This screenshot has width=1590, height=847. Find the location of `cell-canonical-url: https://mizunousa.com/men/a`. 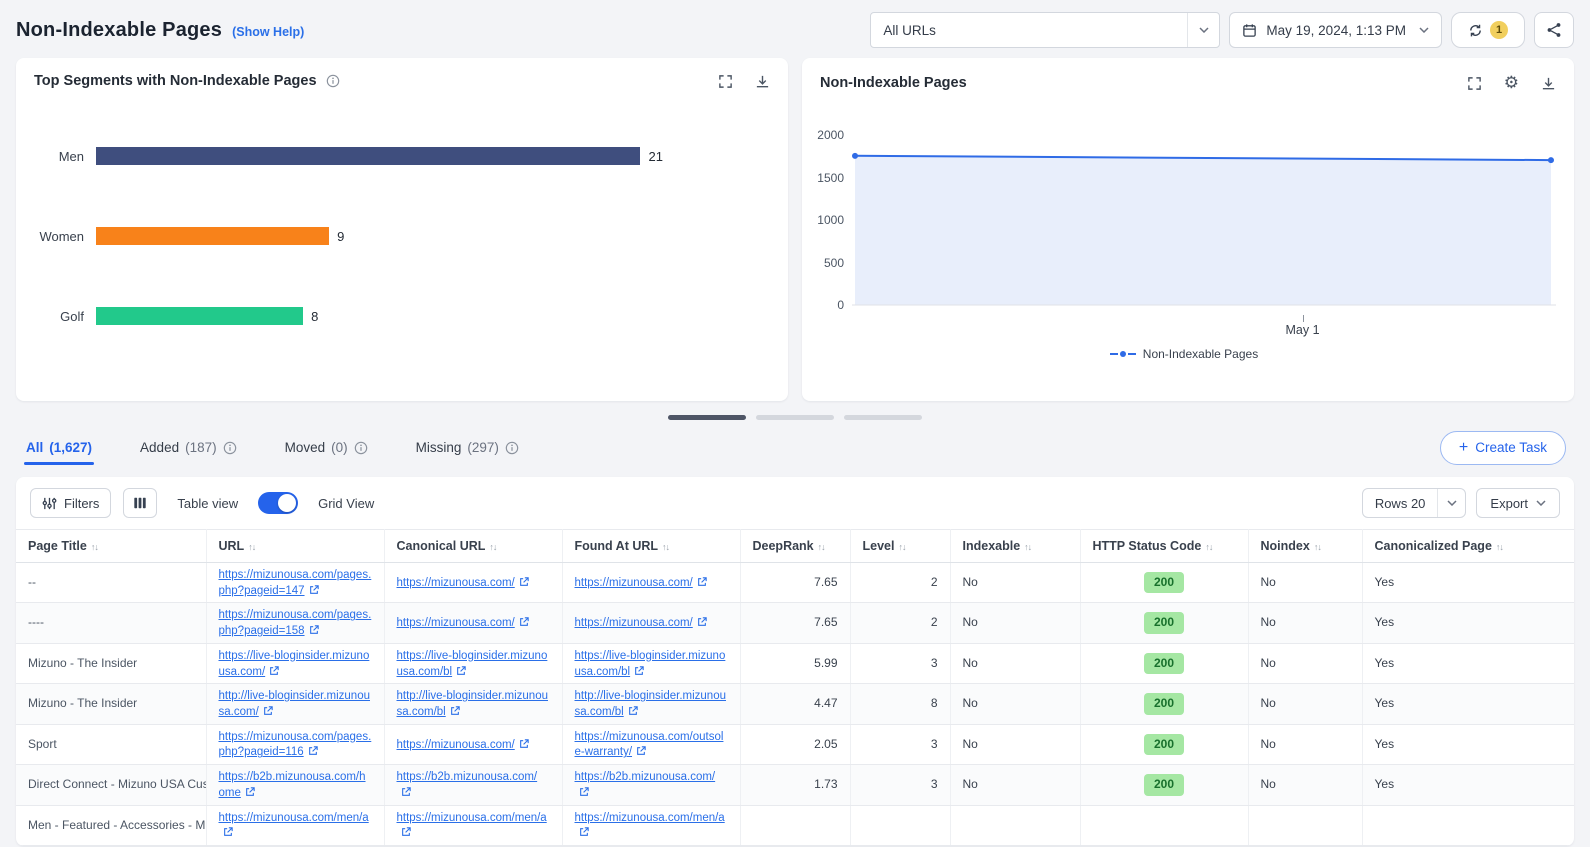

cell-canonical-url: https://mizunousa.com/men/a is located at coordinates (473, 826).